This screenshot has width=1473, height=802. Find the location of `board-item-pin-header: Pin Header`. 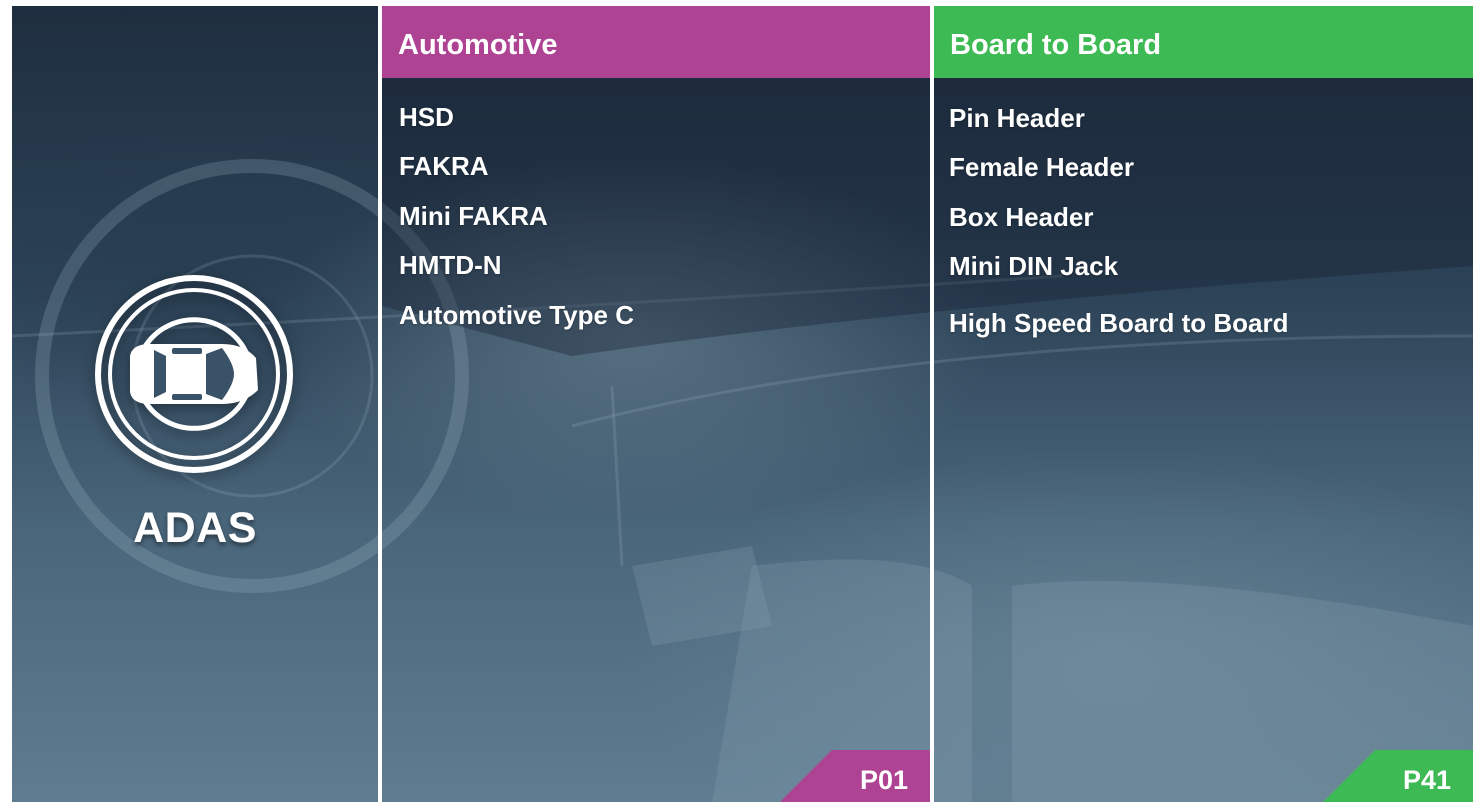

board-item-pin-header: Pin Header is located at coordinates (1017, 118).